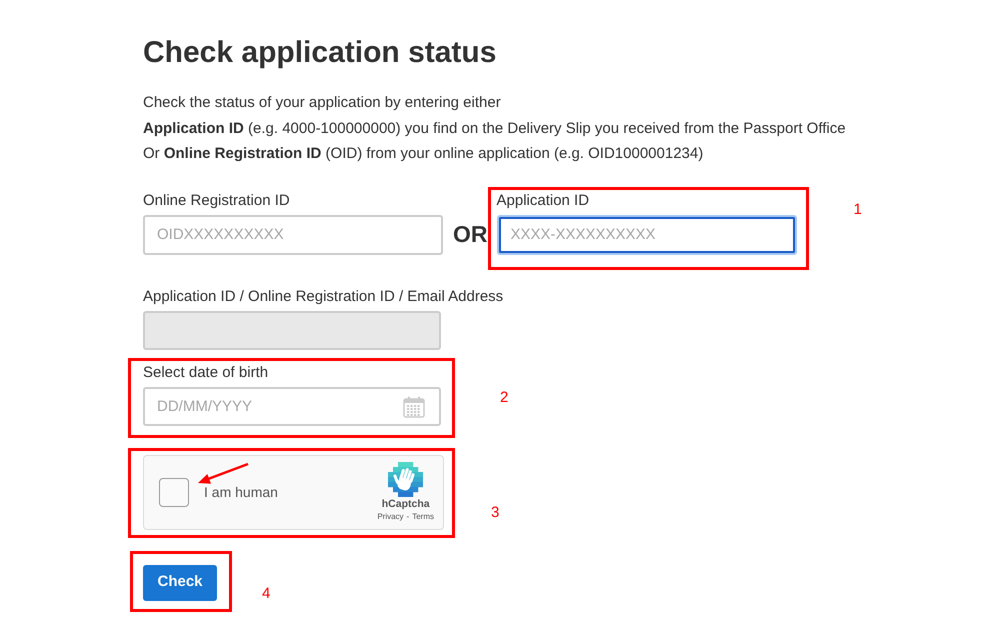 Image resolution: width=999 pixels, height=641 pixels. What do you see at coordinates (241, 492) in the screenshot?
I see `checkbox-label: I am human` at bounding box center [241, 492].